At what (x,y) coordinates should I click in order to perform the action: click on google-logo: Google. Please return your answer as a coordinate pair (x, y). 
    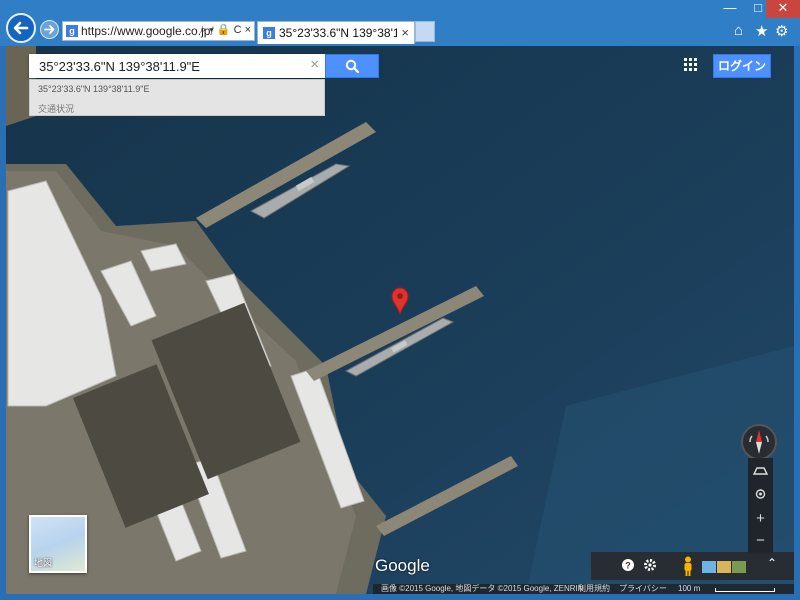
    Looking at the image, I should click on (402, 565).